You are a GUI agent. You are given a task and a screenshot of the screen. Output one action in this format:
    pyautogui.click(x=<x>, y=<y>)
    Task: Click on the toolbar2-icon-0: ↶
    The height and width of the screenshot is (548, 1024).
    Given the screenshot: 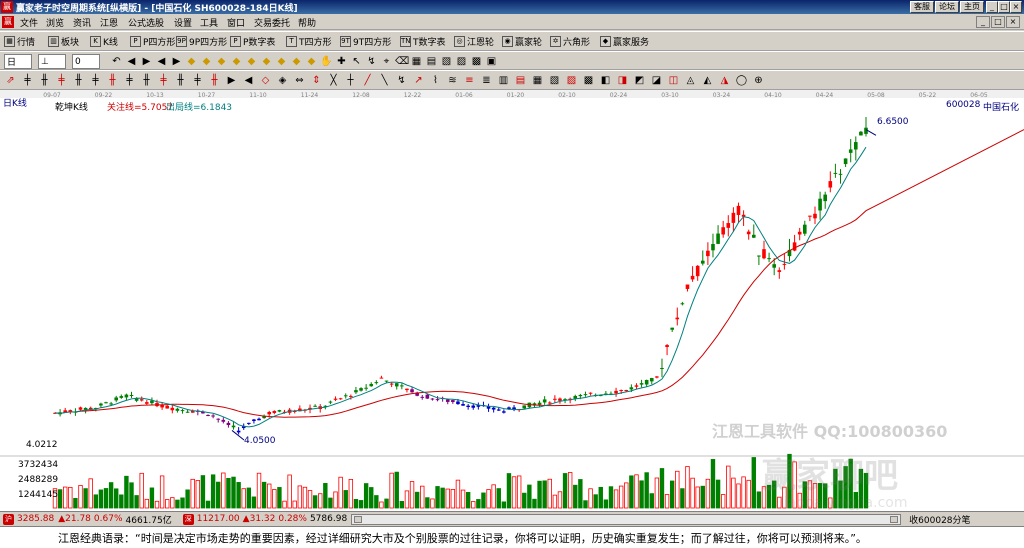 What is the action you would take?
    pyautogui.click(x=116, y=61)
    